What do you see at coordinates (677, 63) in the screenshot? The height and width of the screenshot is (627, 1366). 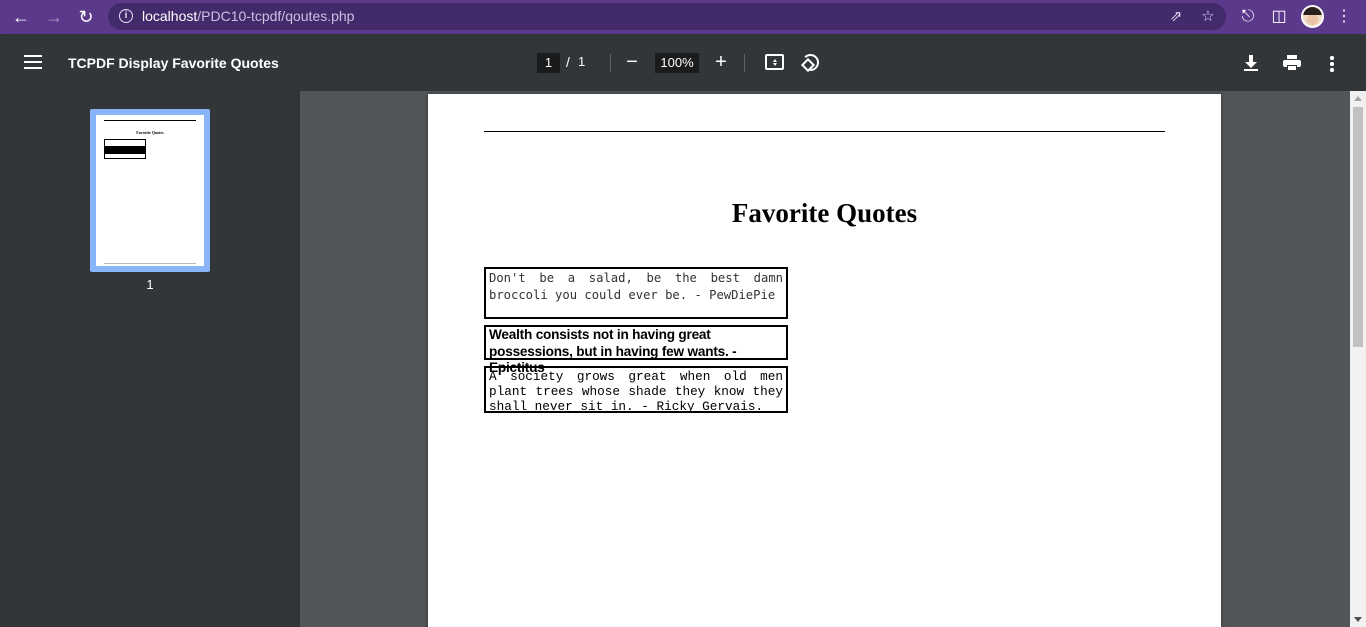 I see `zoom-input: 100%` at bounding box center [677, 63].